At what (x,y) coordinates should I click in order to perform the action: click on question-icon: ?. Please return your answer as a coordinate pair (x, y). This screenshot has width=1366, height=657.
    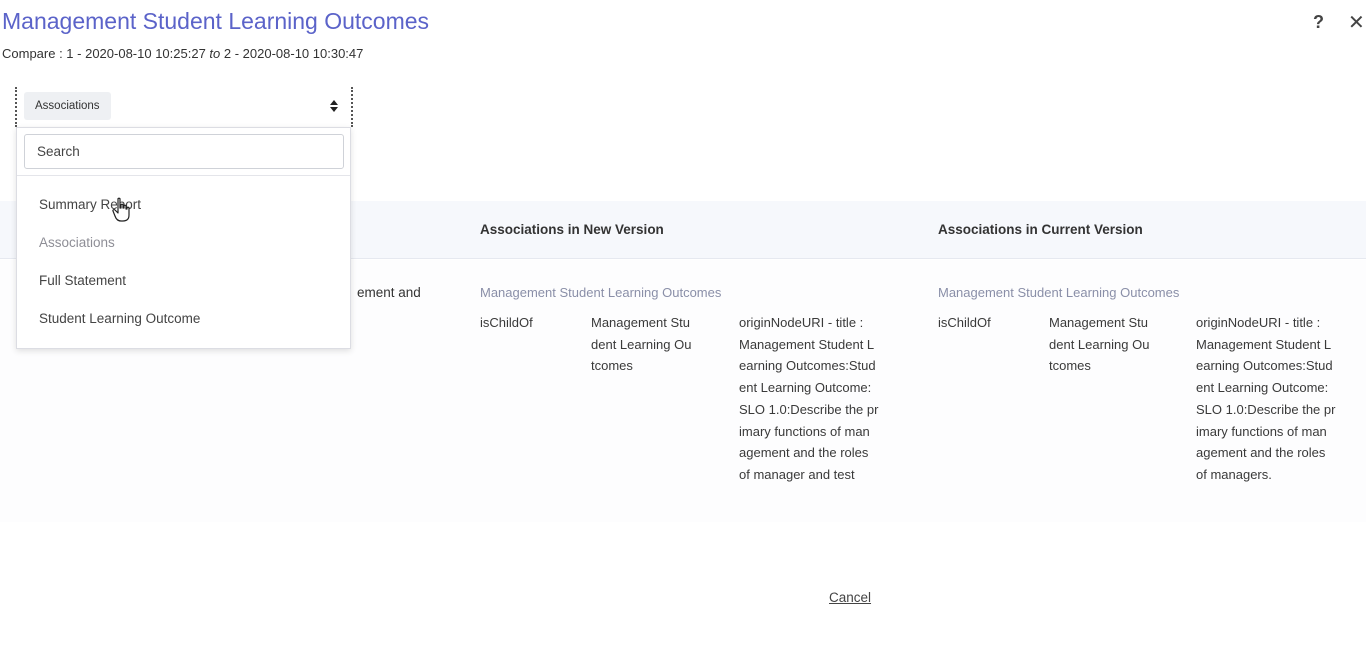
    Looking at the image, I should click on (1318, 22).